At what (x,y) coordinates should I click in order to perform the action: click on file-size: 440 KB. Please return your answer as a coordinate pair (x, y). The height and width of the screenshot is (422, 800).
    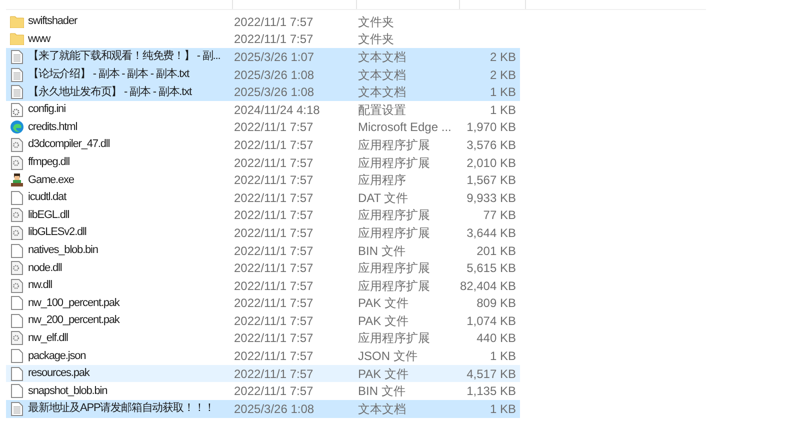
    Looking at the image, I should click on (496, 338).